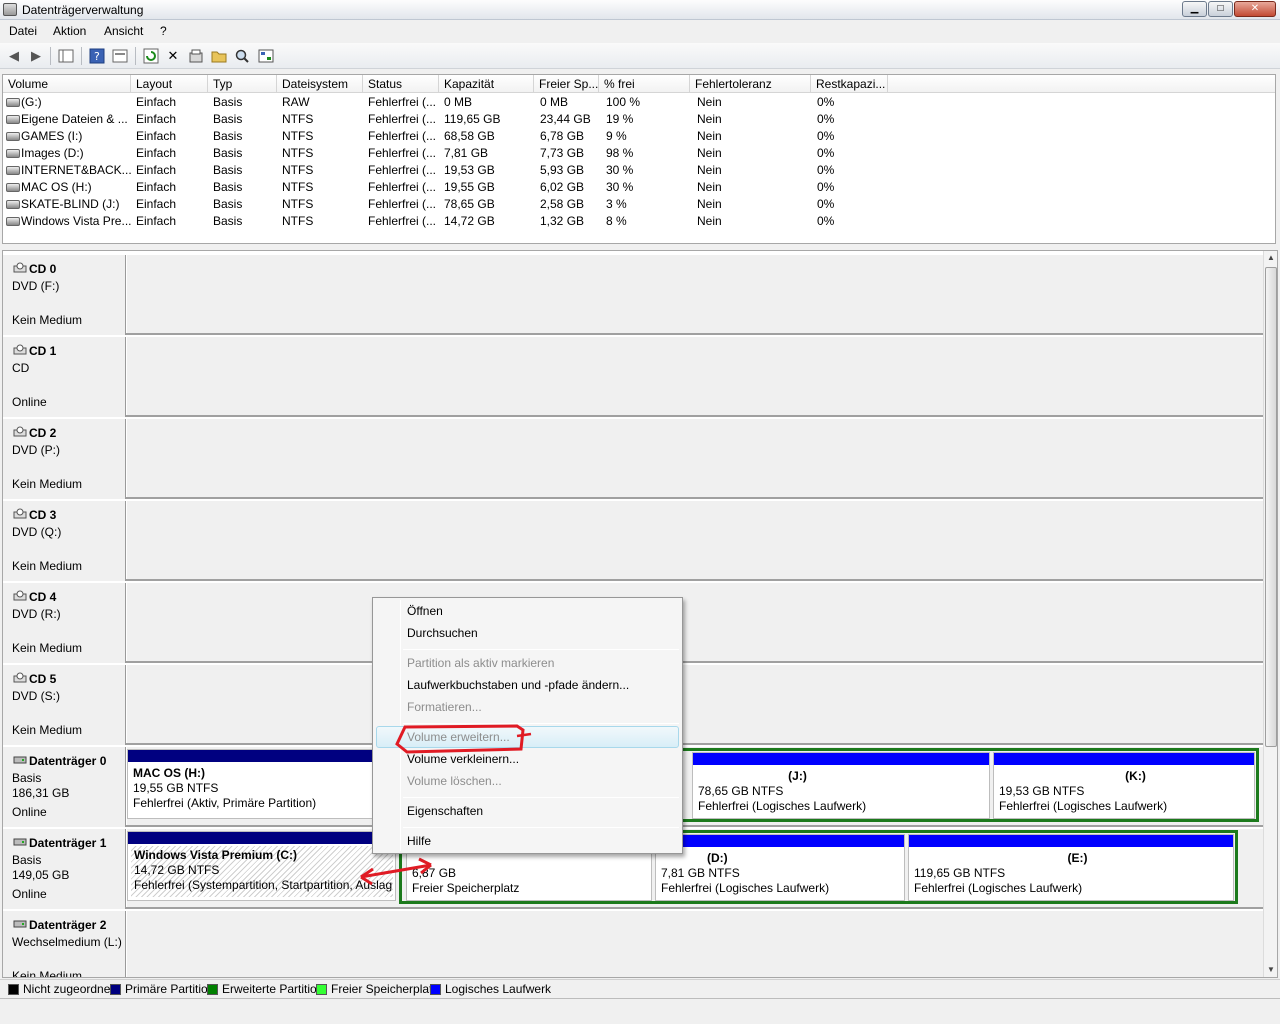  I want to click on disk-label: CD 1 CD Online, so click(64, 377).